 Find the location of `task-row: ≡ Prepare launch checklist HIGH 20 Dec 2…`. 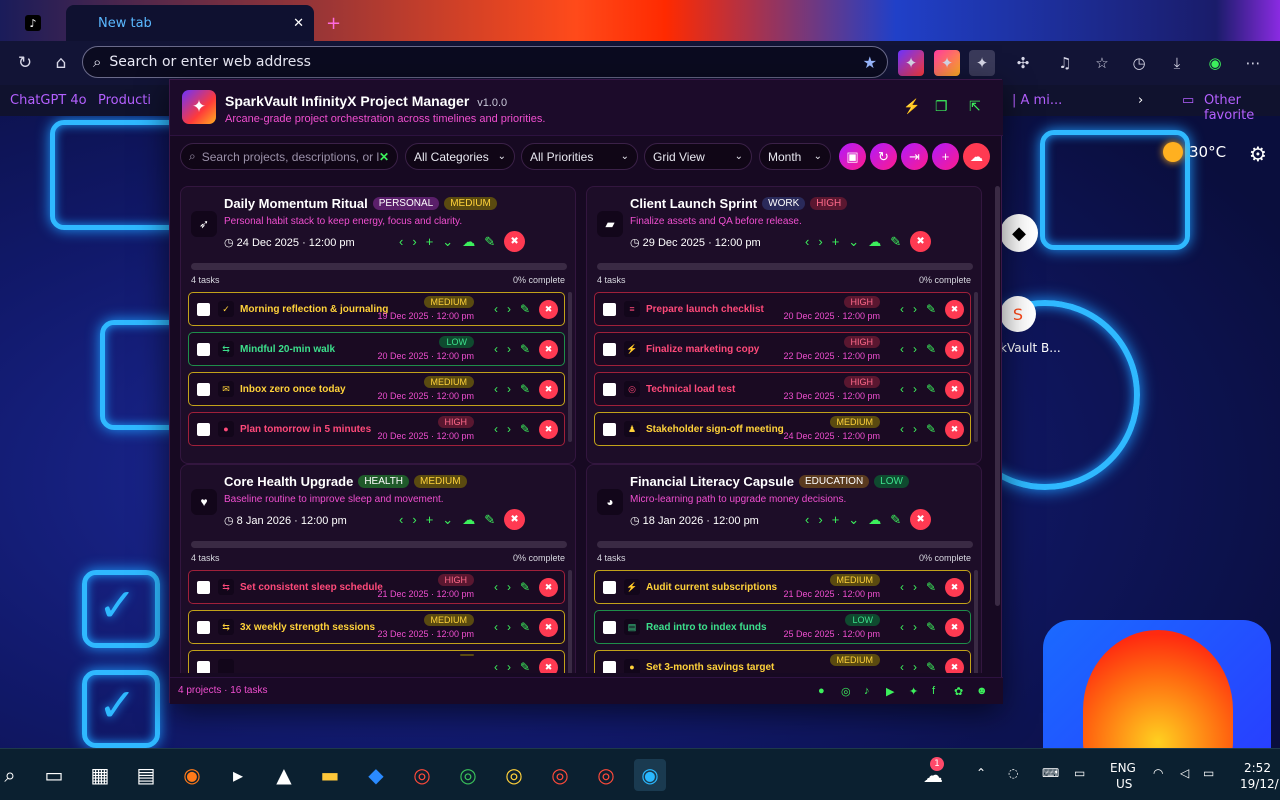

task-row: ≡ Prepare launch checklist HIGH 20 Dec 2… is located at coordinates (782, 309).